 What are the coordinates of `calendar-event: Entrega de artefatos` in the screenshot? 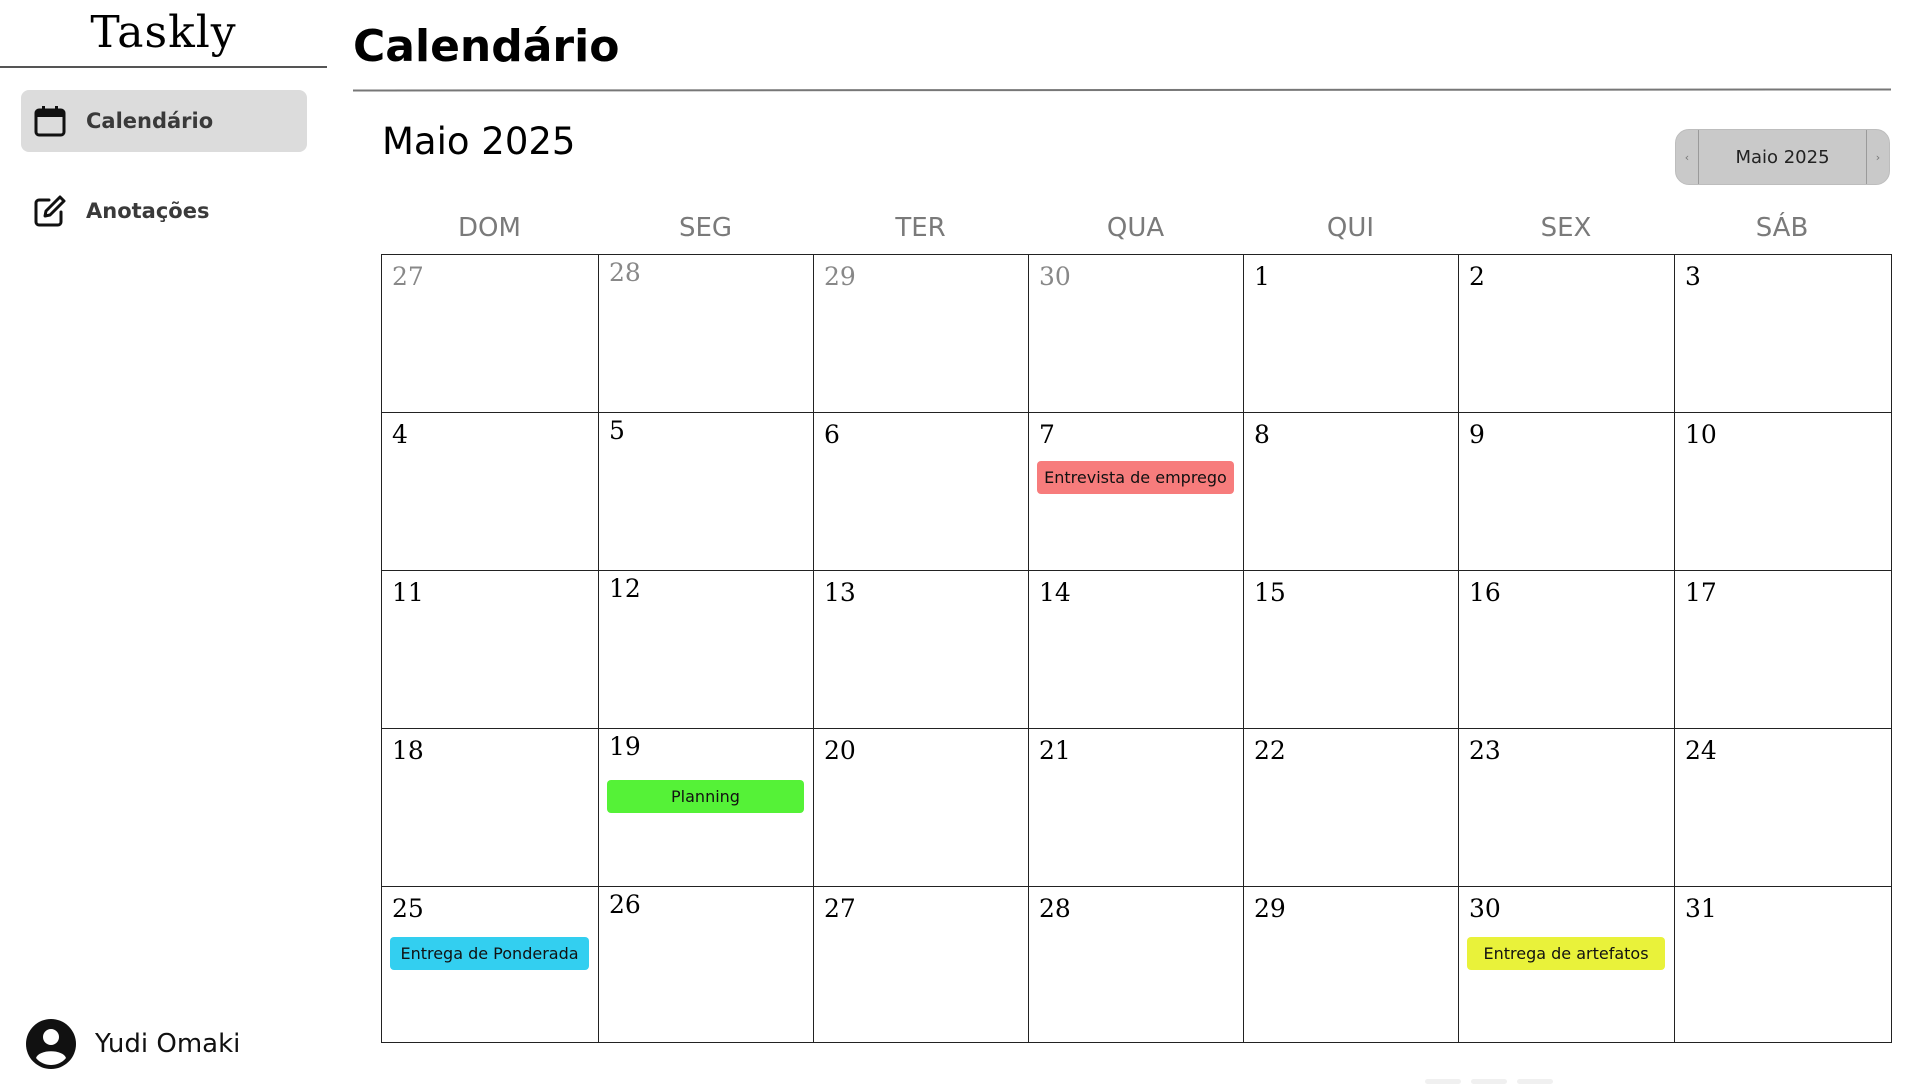 It's located at (1566, 953).